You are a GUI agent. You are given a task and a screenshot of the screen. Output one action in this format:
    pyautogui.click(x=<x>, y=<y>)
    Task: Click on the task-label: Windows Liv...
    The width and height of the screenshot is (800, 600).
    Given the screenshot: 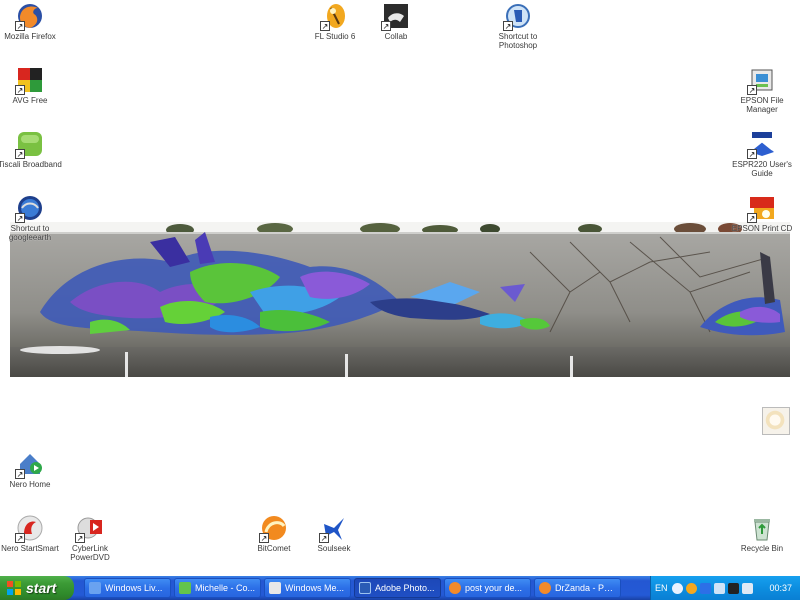 What is the action you would take?
    pyautogui.click(x=134, y=588)
    